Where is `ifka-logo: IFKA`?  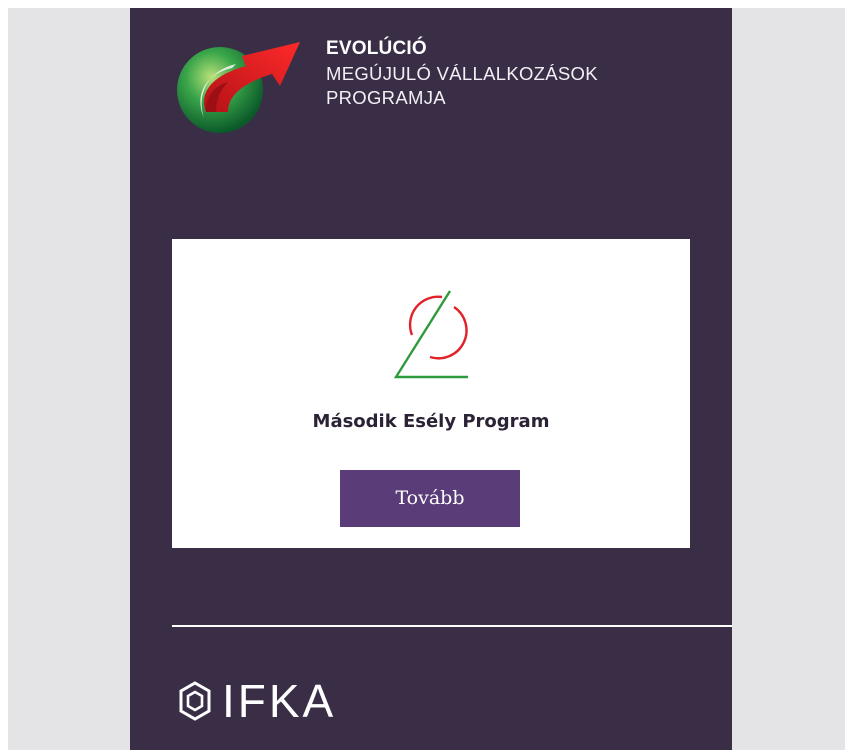
ifka-logo: IFKA is located at coordinates (257, 701).